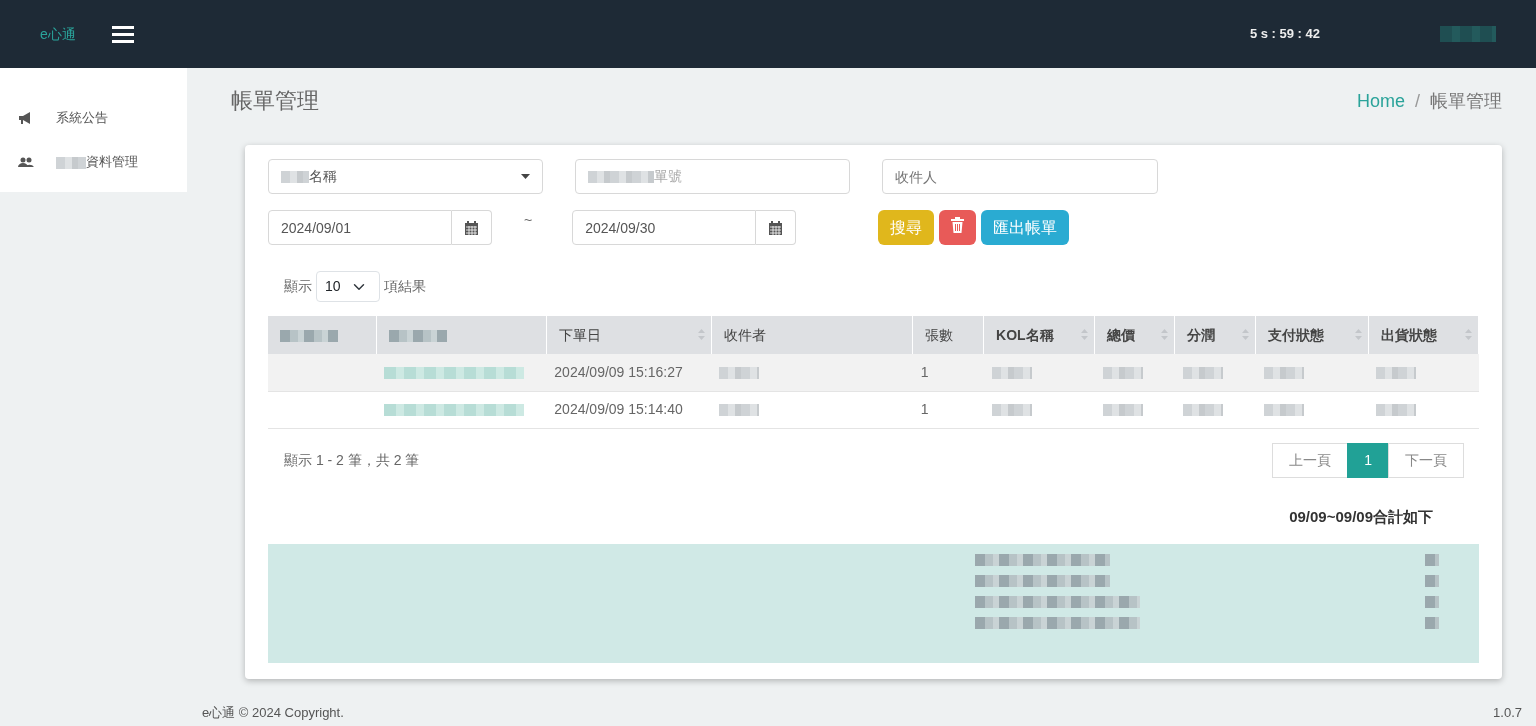  Describe the element at coordinates (352, 460) in the screenshot. I see `table-info: 顯示 1 - 2 筆，共 2 筆` at that location.